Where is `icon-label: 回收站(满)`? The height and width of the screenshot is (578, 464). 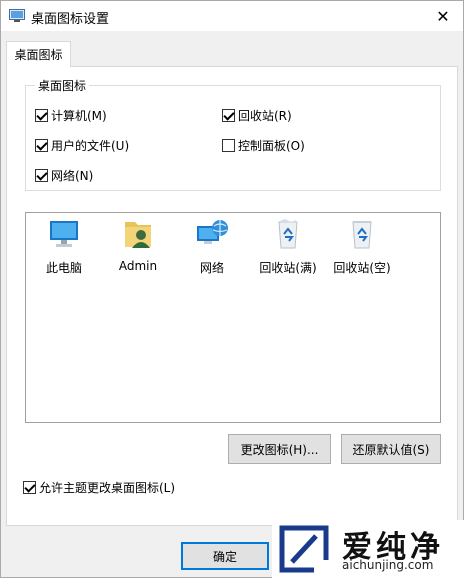 icon-label: 回收站(满) is located at coordinates (288, 268).